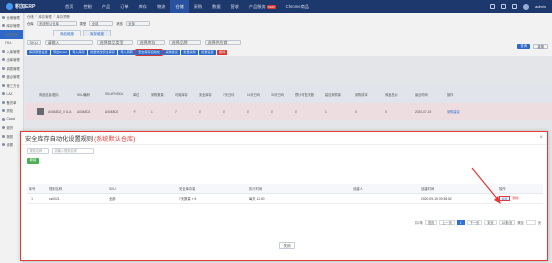 Image resolution: width=552 pixels, height=263 pixels. Describe the element at coordinates (287, 245) in the screenshot. I see `close-button: 关闭` at that location.